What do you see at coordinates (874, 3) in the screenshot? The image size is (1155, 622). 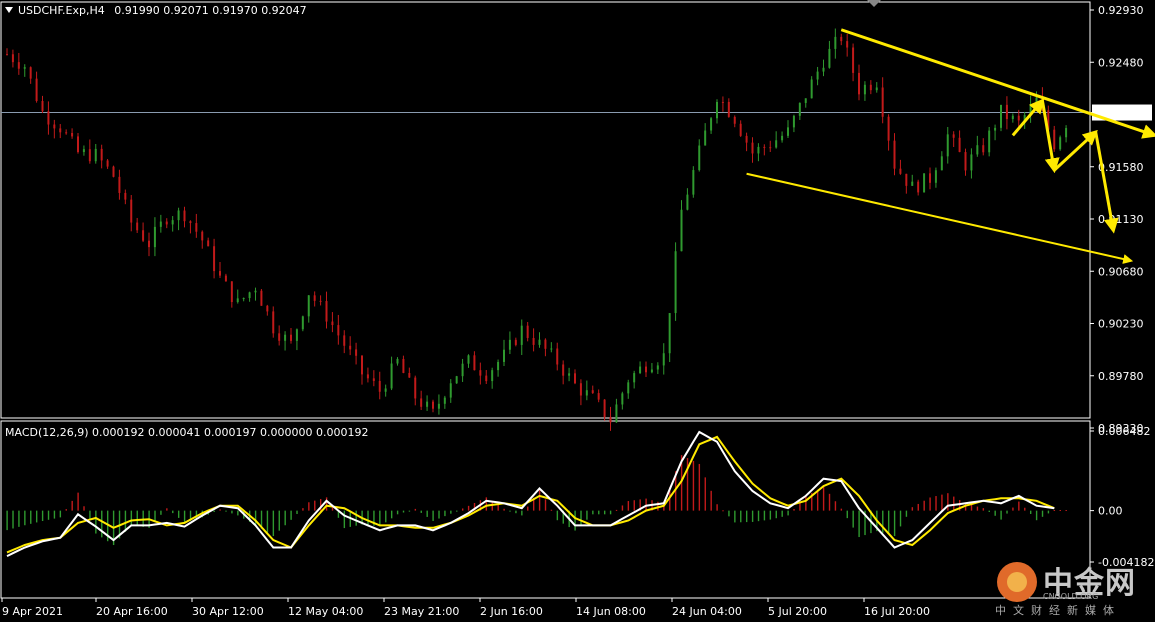 I see `chart-shift-marker-icon` at bounding box center [874, 3].